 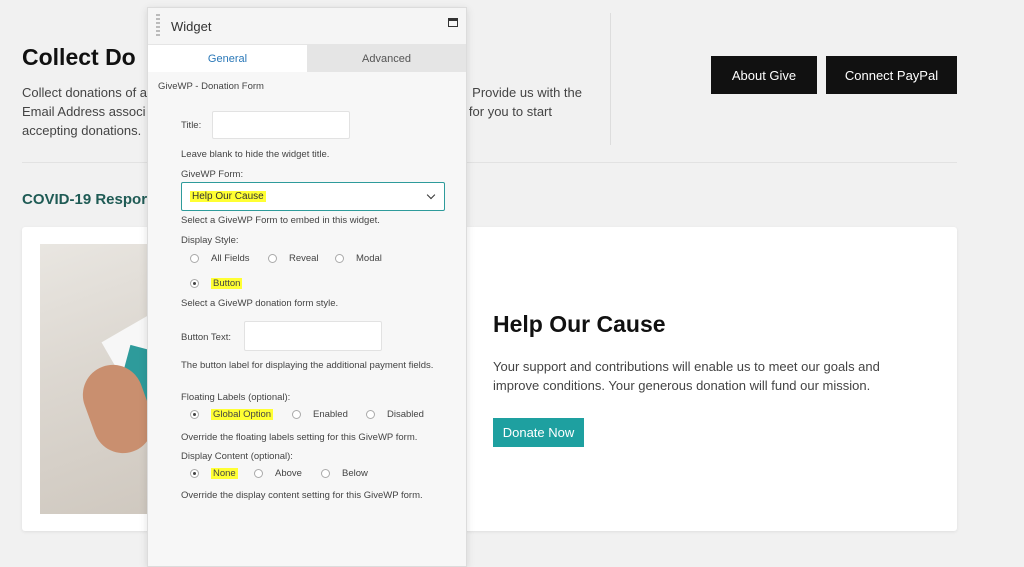 I want to click on radio-label: Modal, so click(x=369, y=258).